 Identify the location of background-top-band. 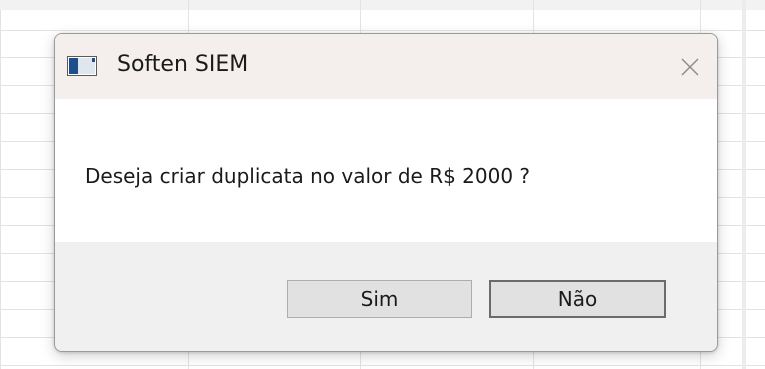
(382, 5).